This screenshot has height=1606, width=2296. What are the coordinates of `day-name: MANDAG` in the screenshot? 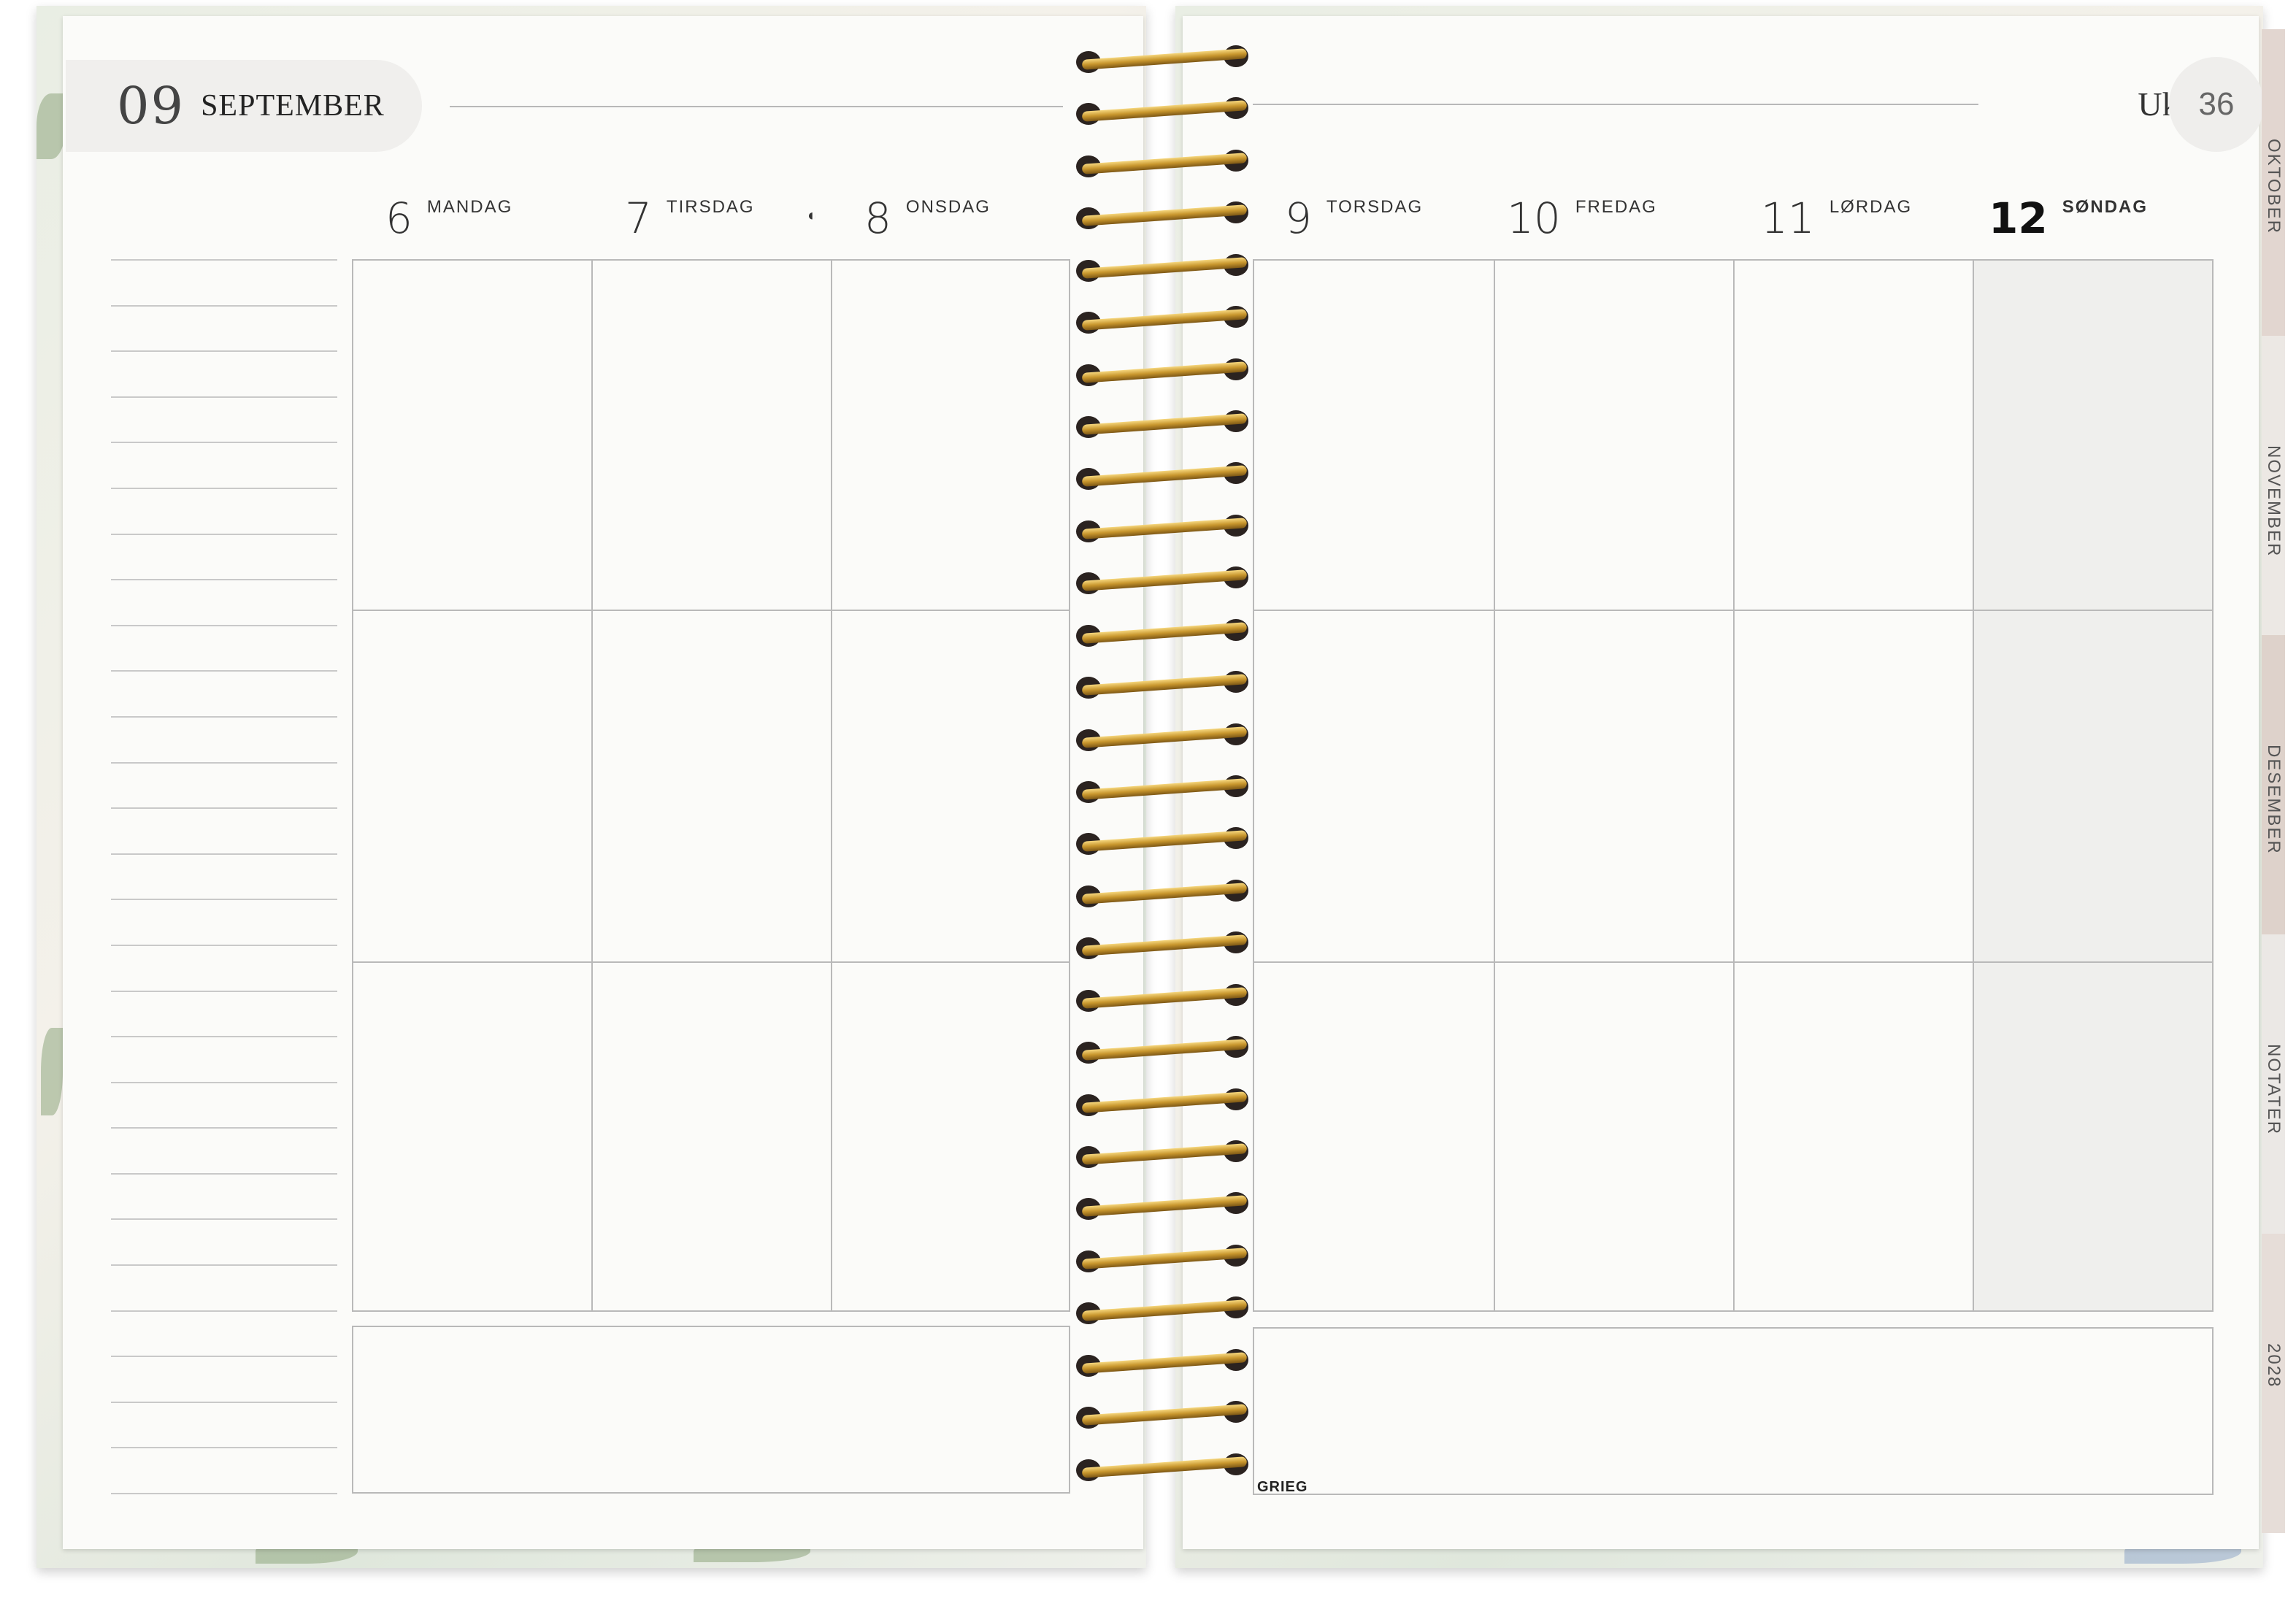 It's located at (469, 207).